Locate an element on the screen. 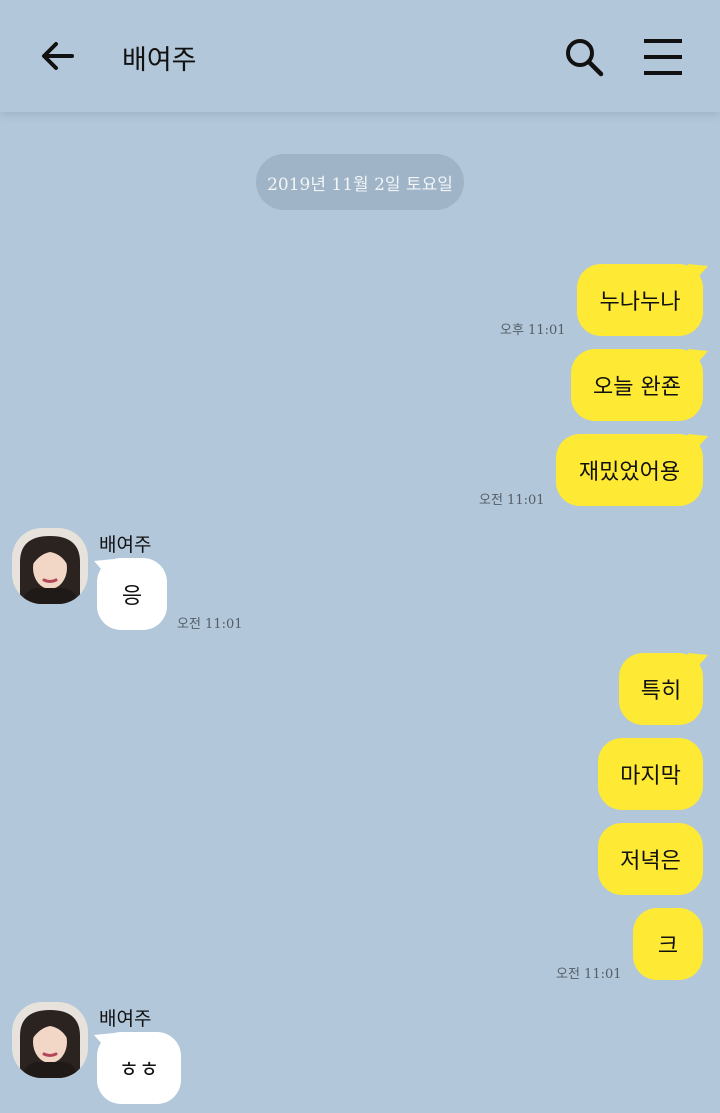 This screenshot has width=720, height=1113. chat-header: 배여주 is located at coordinates (360, 56).